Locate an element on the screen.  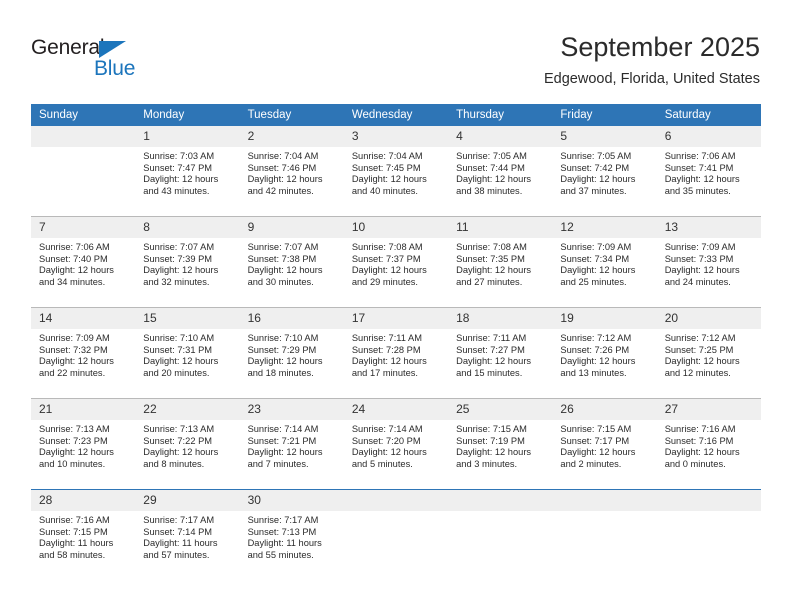
daylight-text-line2: and 10 minutes. is located at coordinates (72, 463).